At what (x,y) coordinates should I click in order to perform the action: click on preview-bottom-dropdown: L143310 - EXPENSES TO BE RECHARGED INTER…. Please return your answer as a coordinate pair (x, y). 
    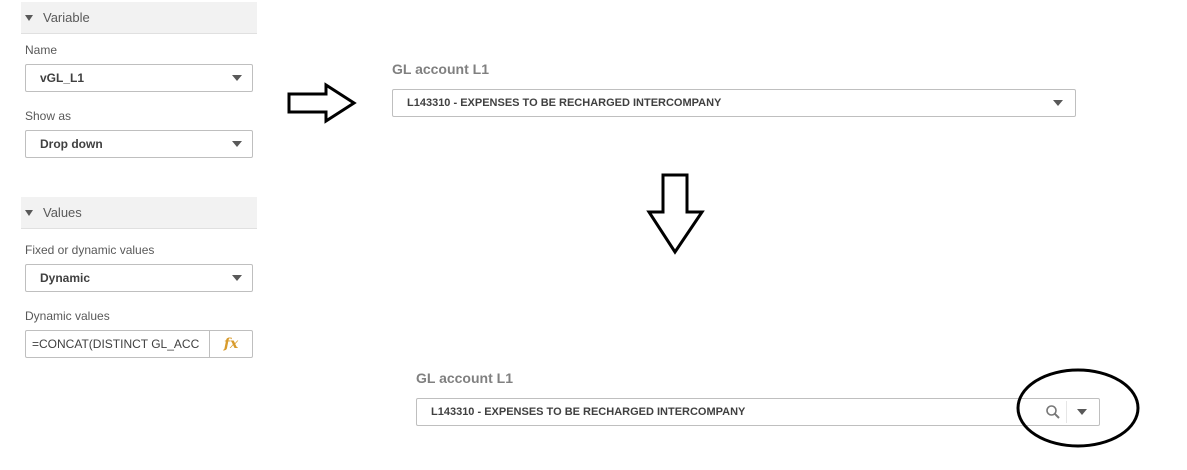
    Looking at the image, I should click on (758, 412).